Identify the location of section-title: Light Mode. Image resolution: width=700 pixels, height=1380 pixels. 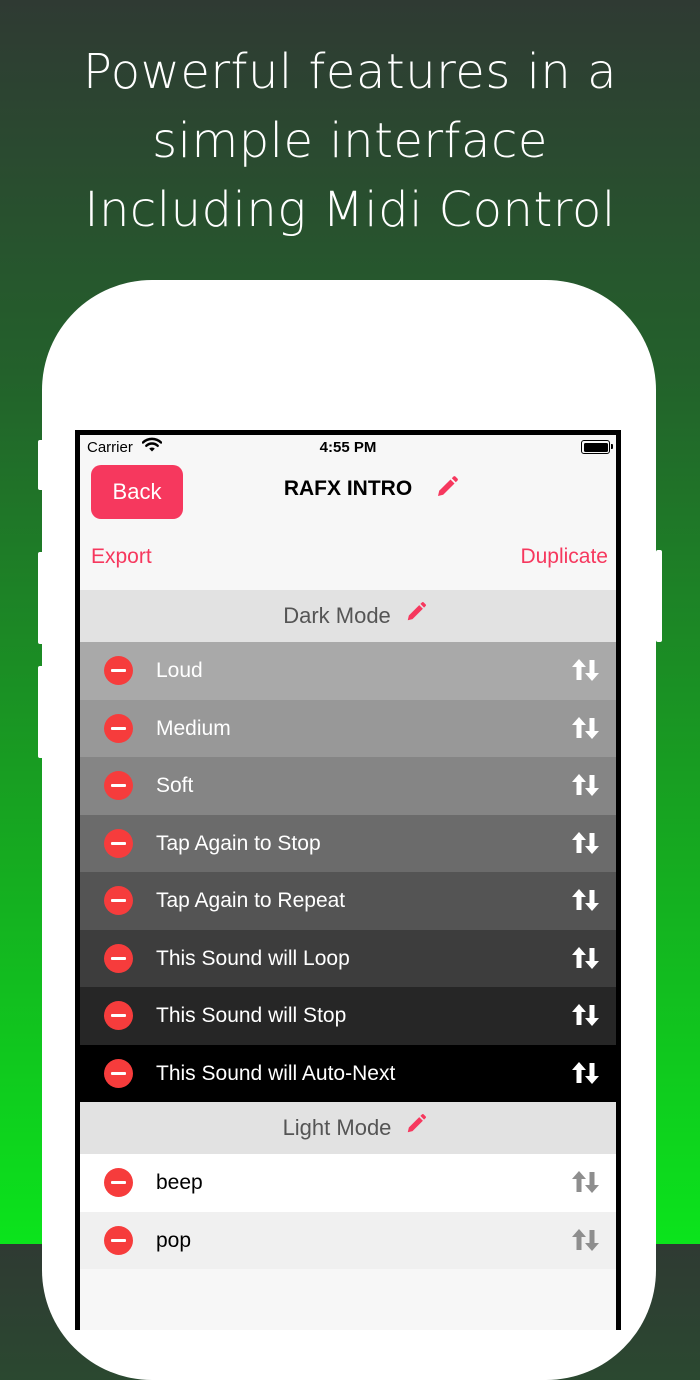
(337, 1127).